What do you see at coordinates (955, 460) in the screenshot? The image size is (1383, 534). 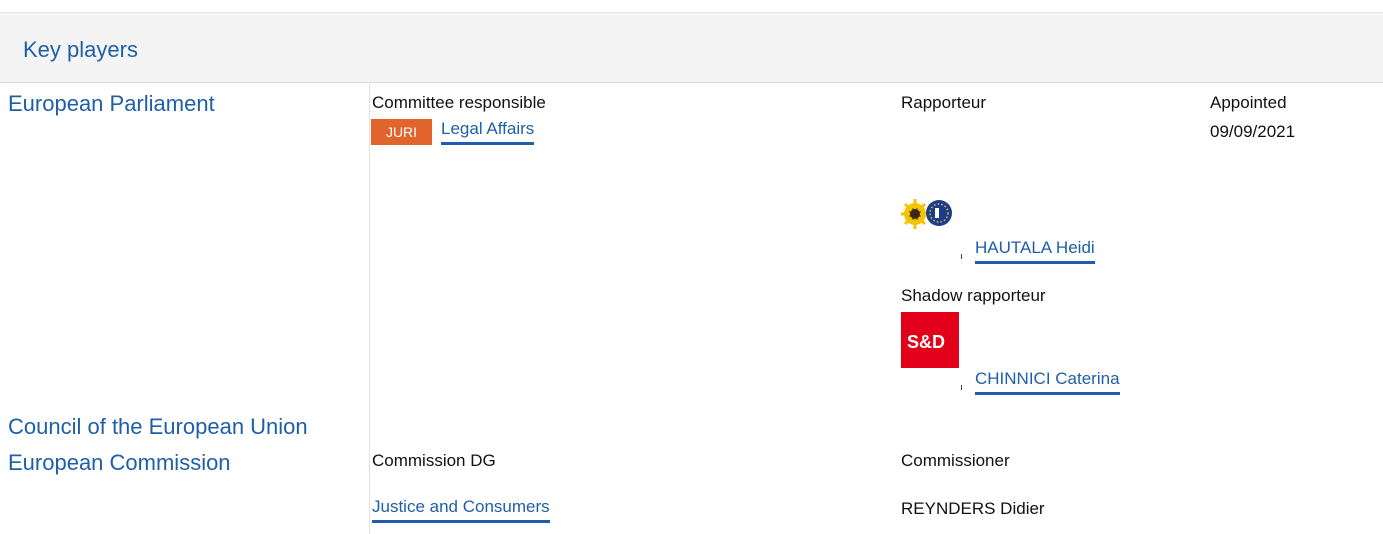 I see `commissioner-label: Commissioner` at bounding box center [955, 460].